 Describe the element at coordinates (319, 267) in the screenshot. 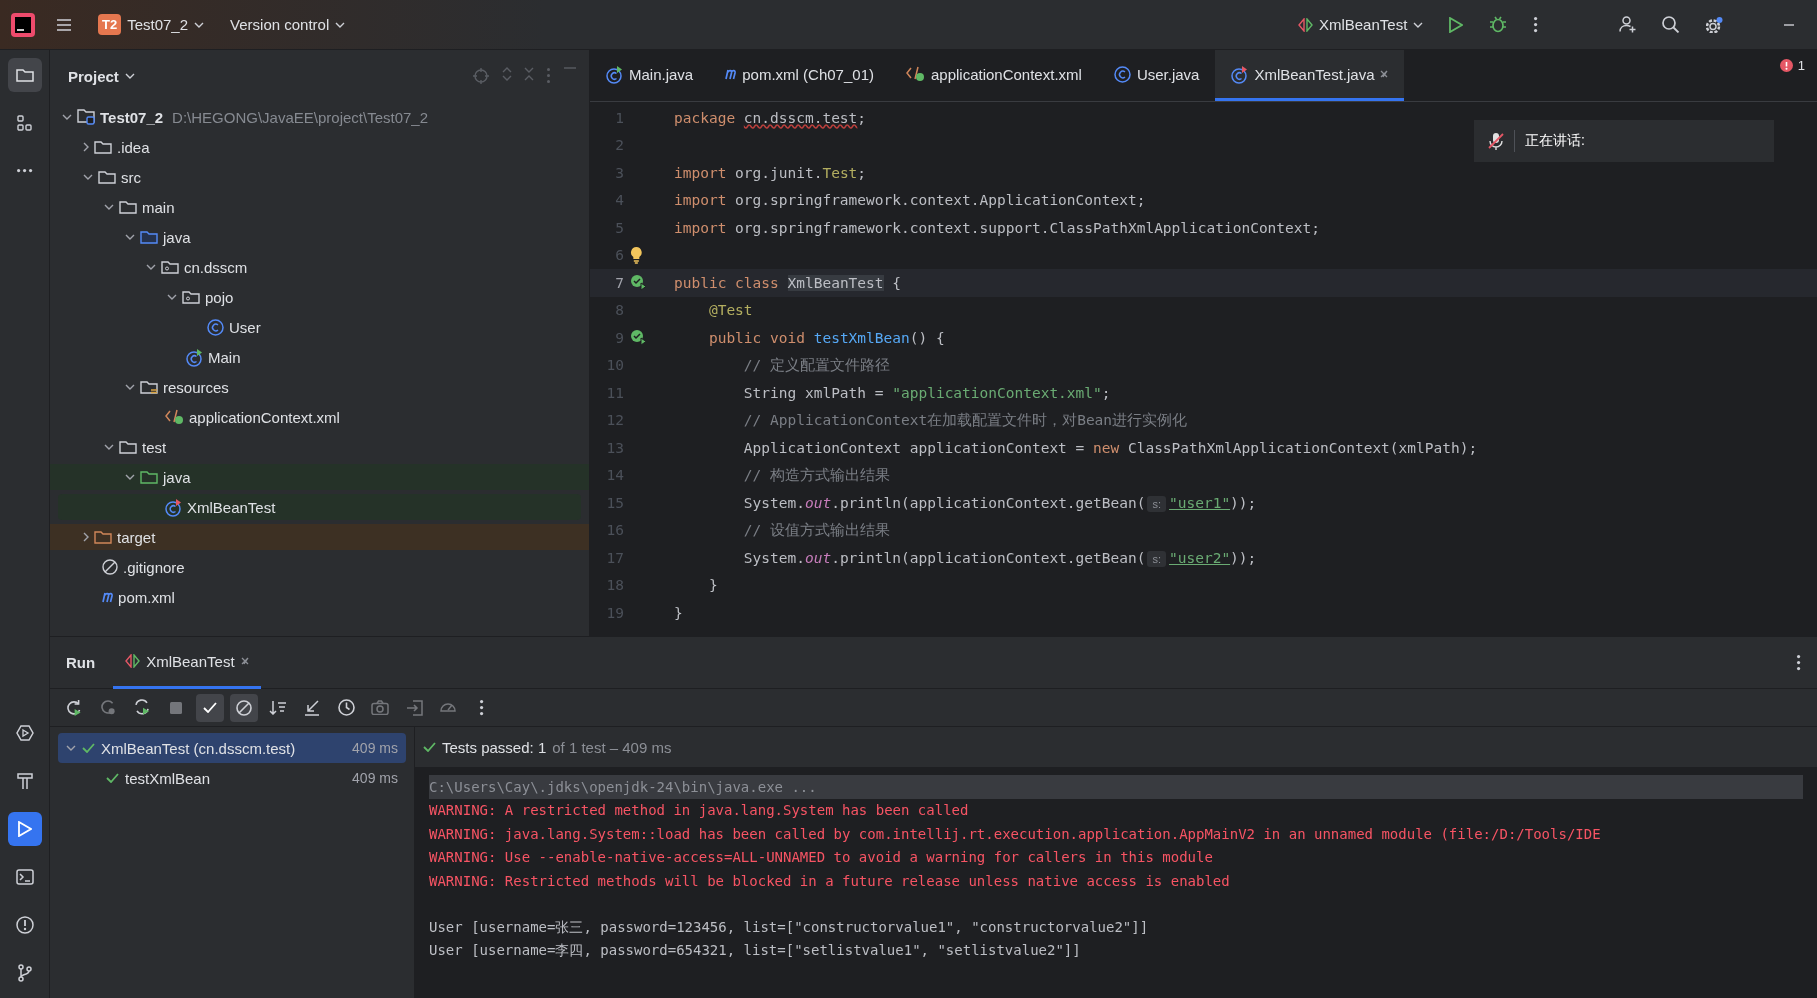

I see `tree-item: cn.dsscm` at that location.